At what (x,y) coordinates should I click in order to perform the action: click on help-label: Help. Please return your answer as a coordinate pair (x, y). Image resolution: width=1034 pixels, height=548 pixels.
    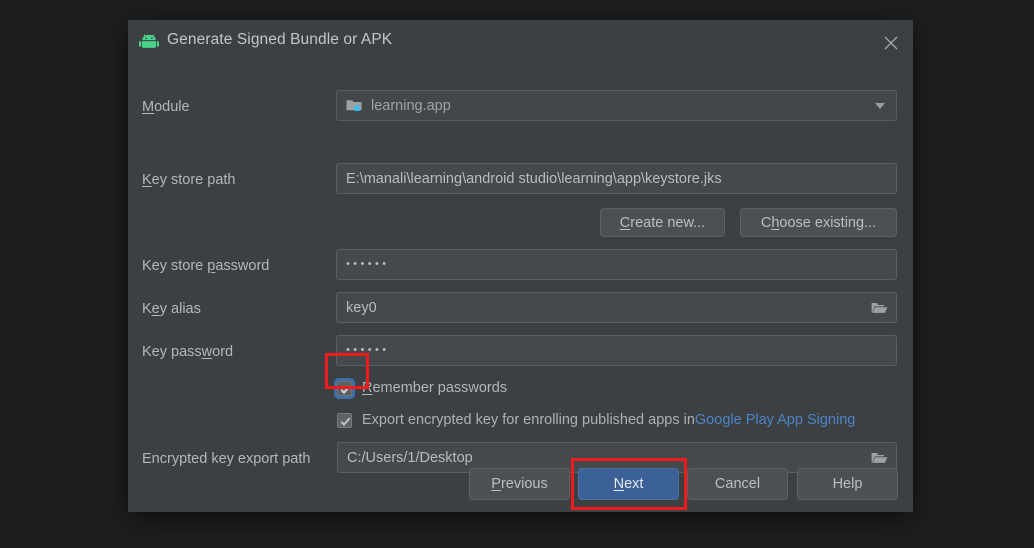
    Looking at the image, I should click on (847, 484).